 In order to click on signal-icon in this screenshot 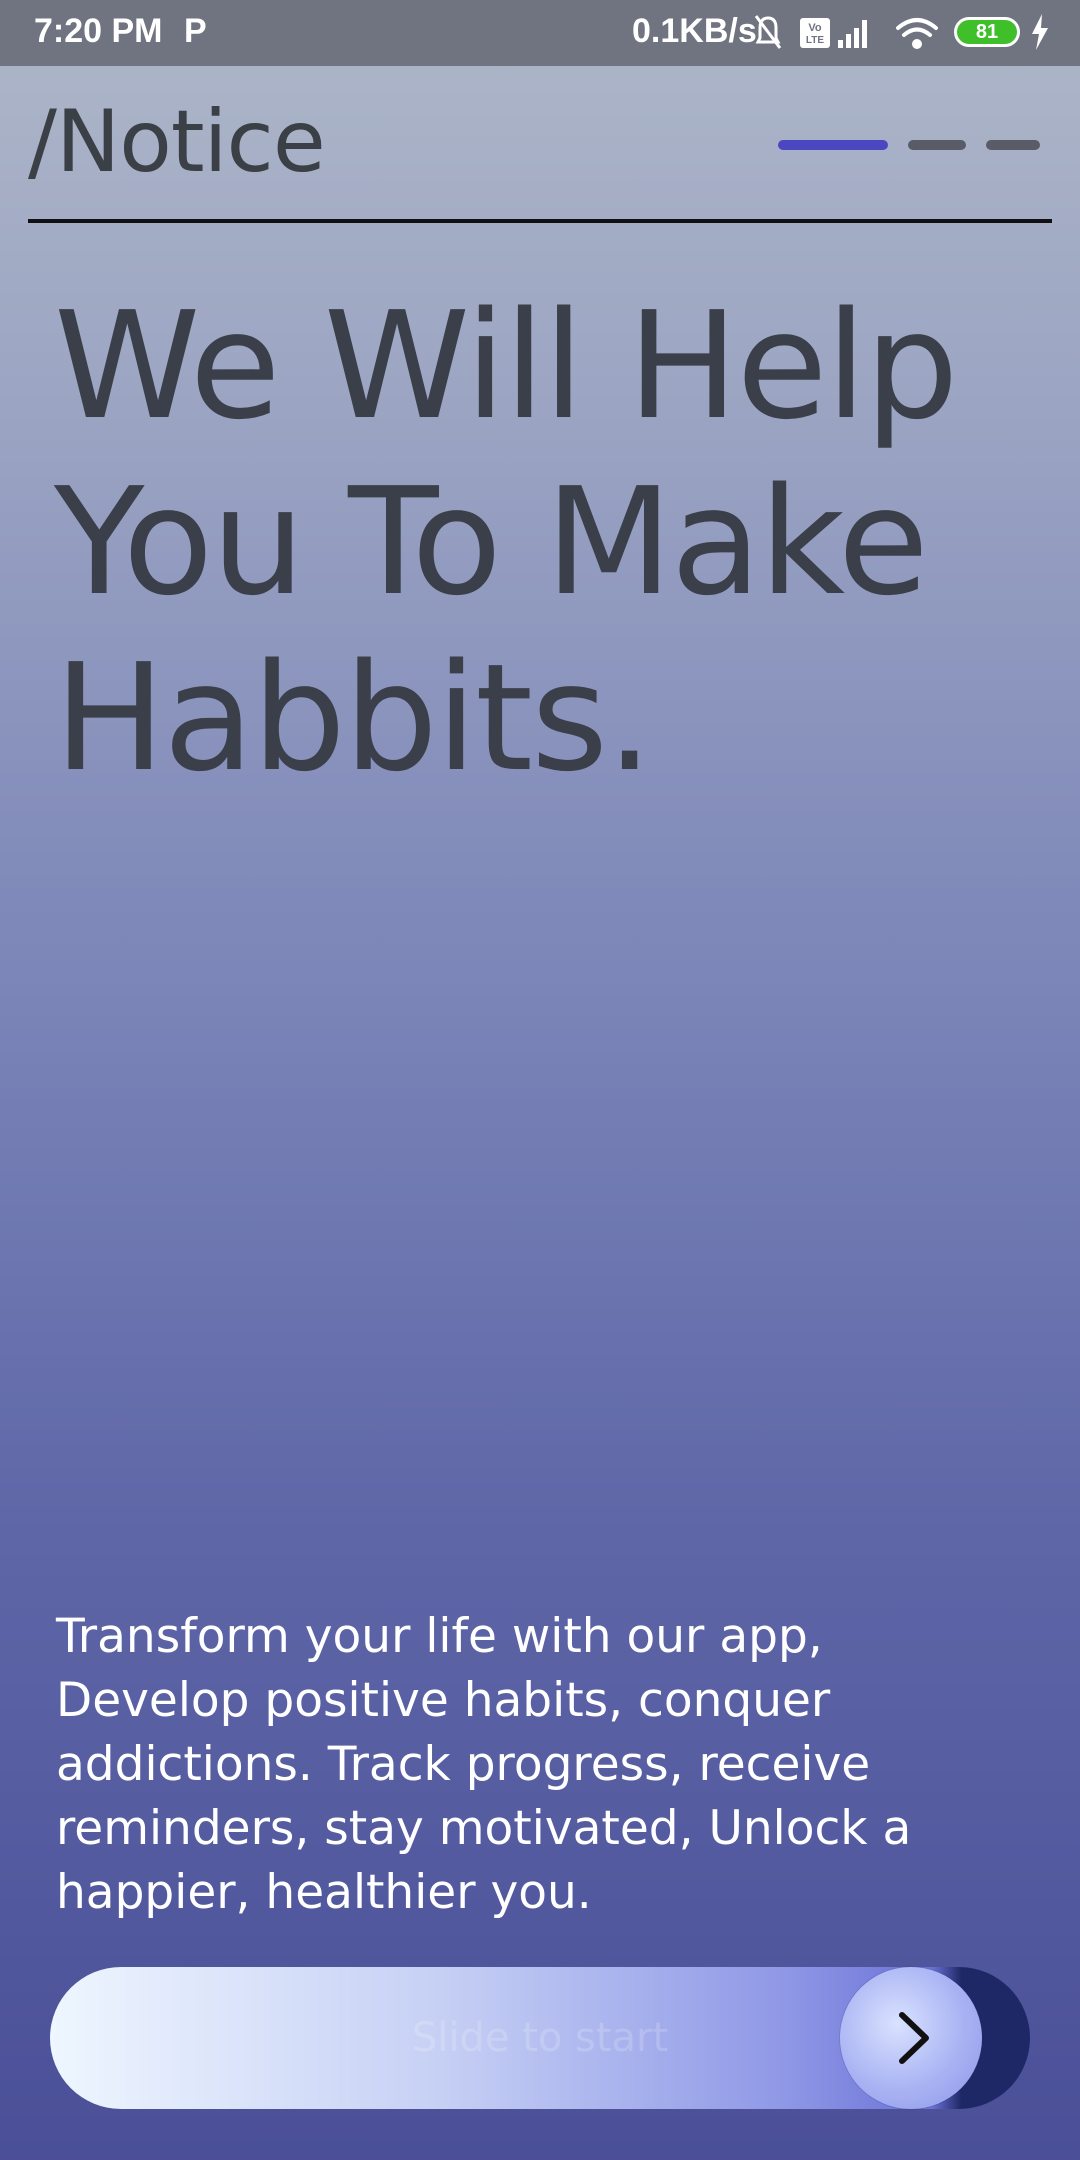, I will do `click(852, 34)`.